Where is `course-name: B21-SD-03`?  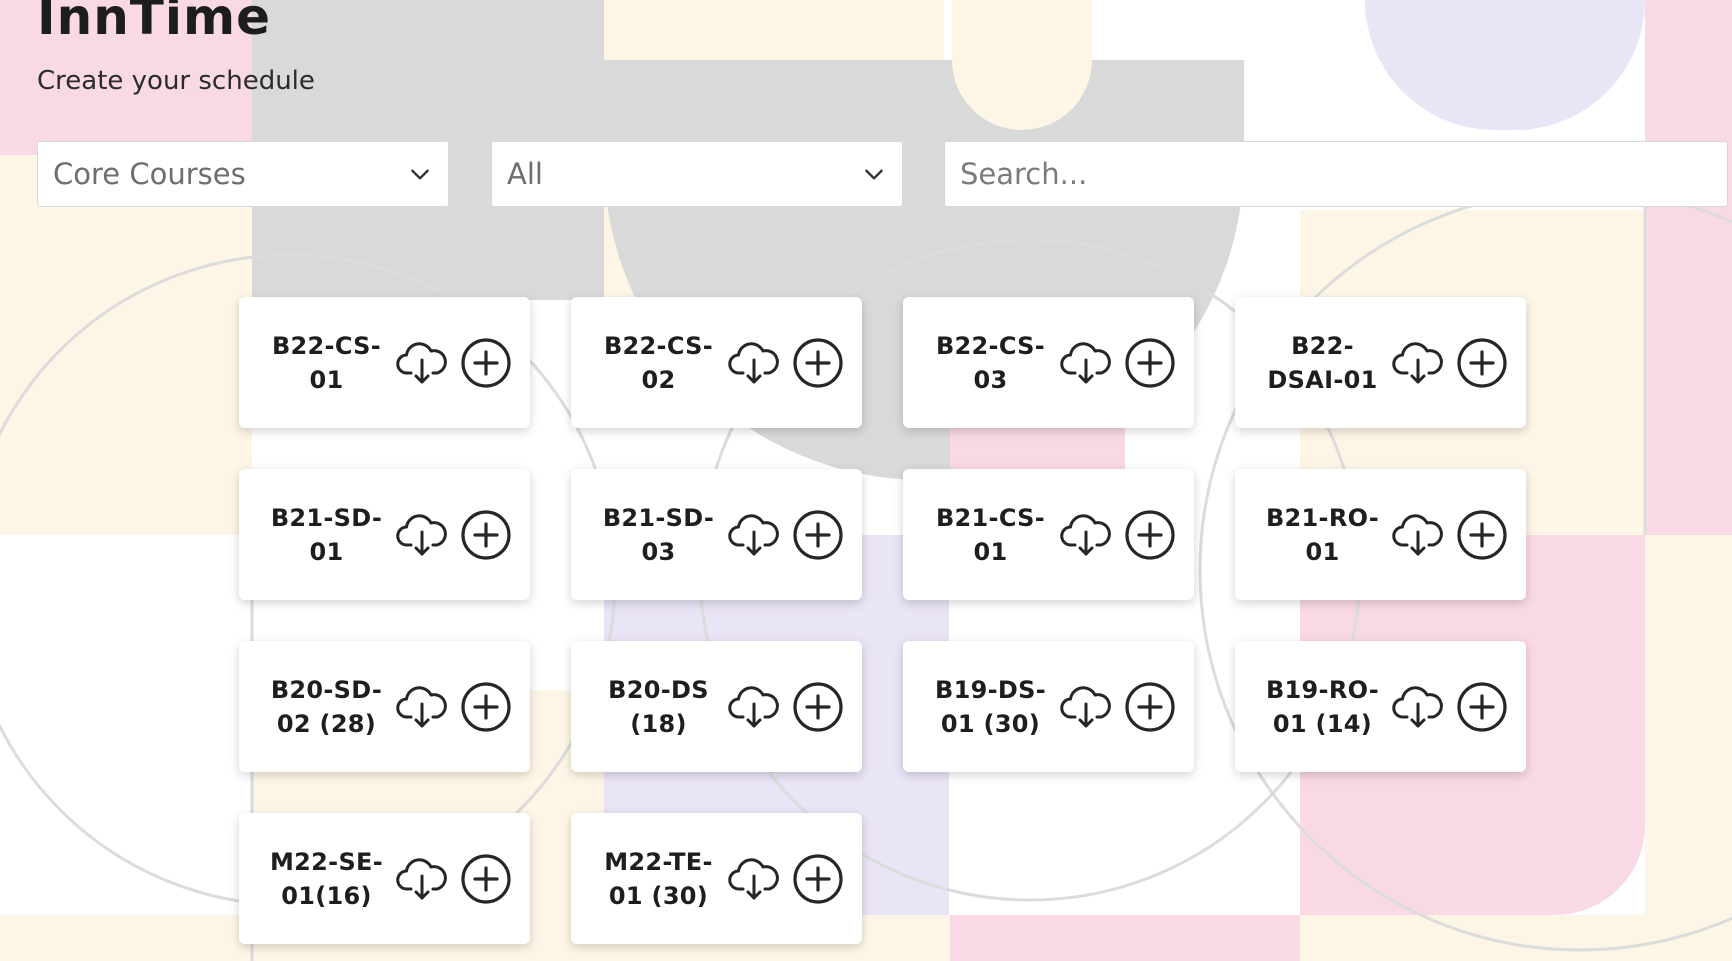 course-name: B21-SD-03 is located at coordinates (658, 534).